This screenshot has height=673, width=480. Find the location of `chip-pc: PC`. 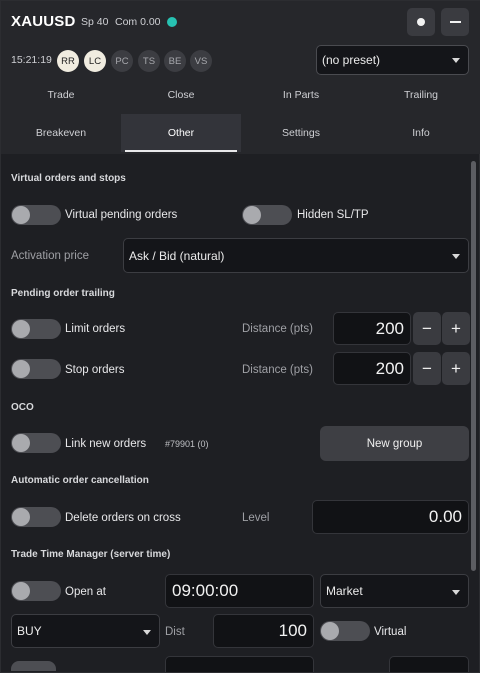

chip-pc: PC is located at coordinates (122, 61).